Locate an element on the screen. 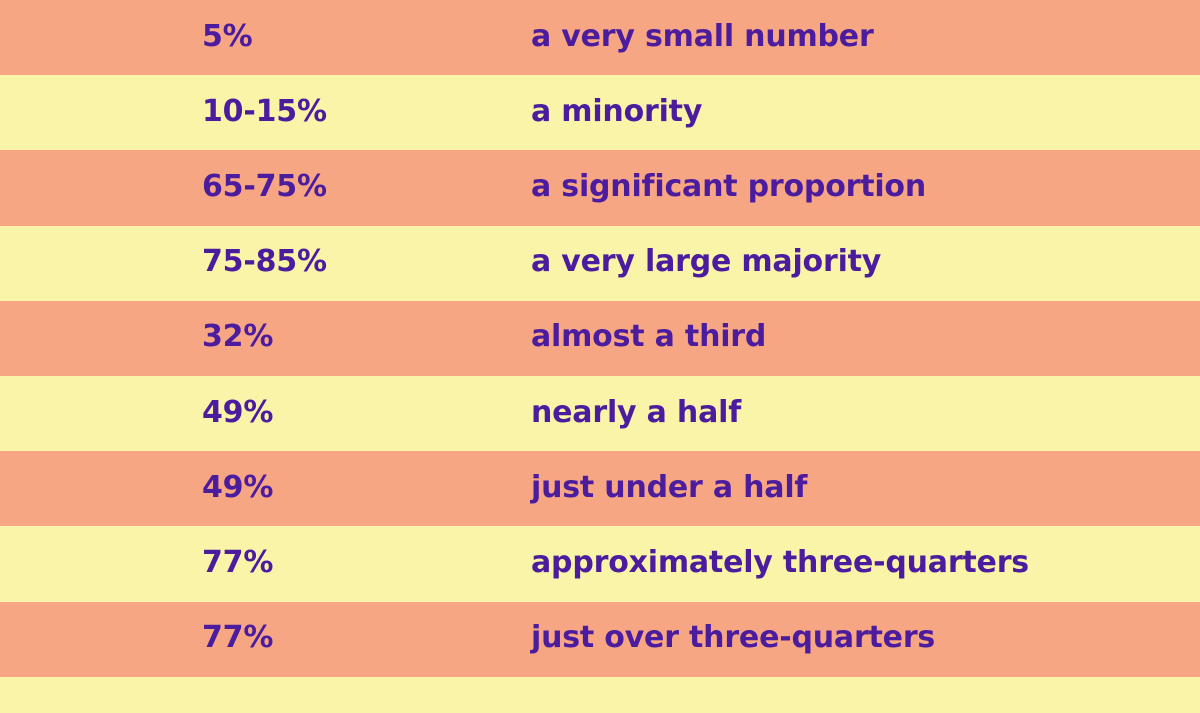 Image resolution: width=1200 pixels, height=713 pixels. row-label: approximately three-quarters is located at coordinates (780, 562).